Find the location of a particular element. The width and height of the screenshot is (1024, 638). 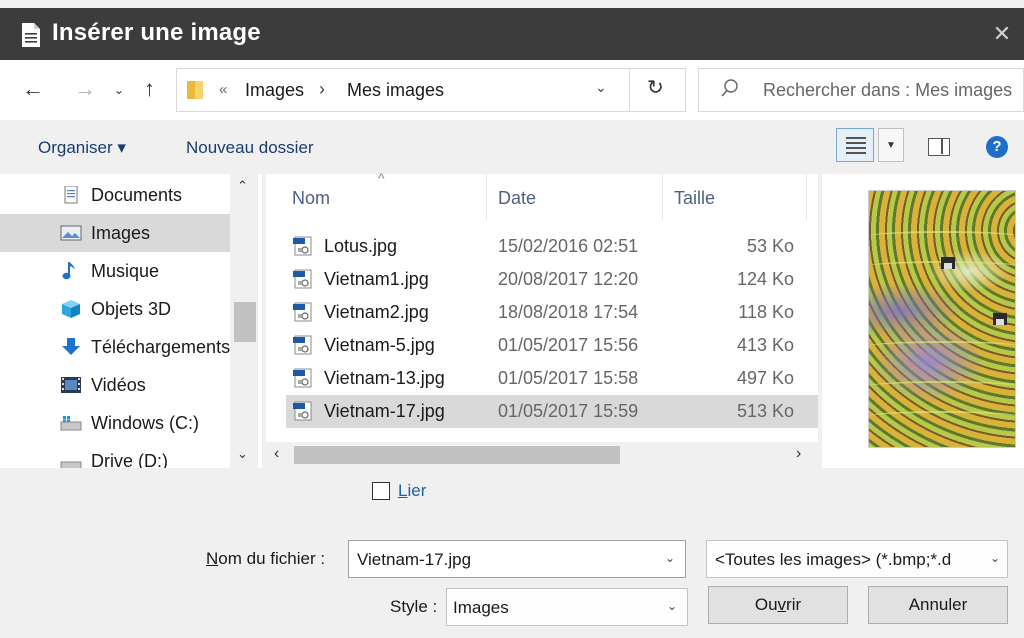

file-name: Vietnam2.jpg is located at coordinates (376, 312).